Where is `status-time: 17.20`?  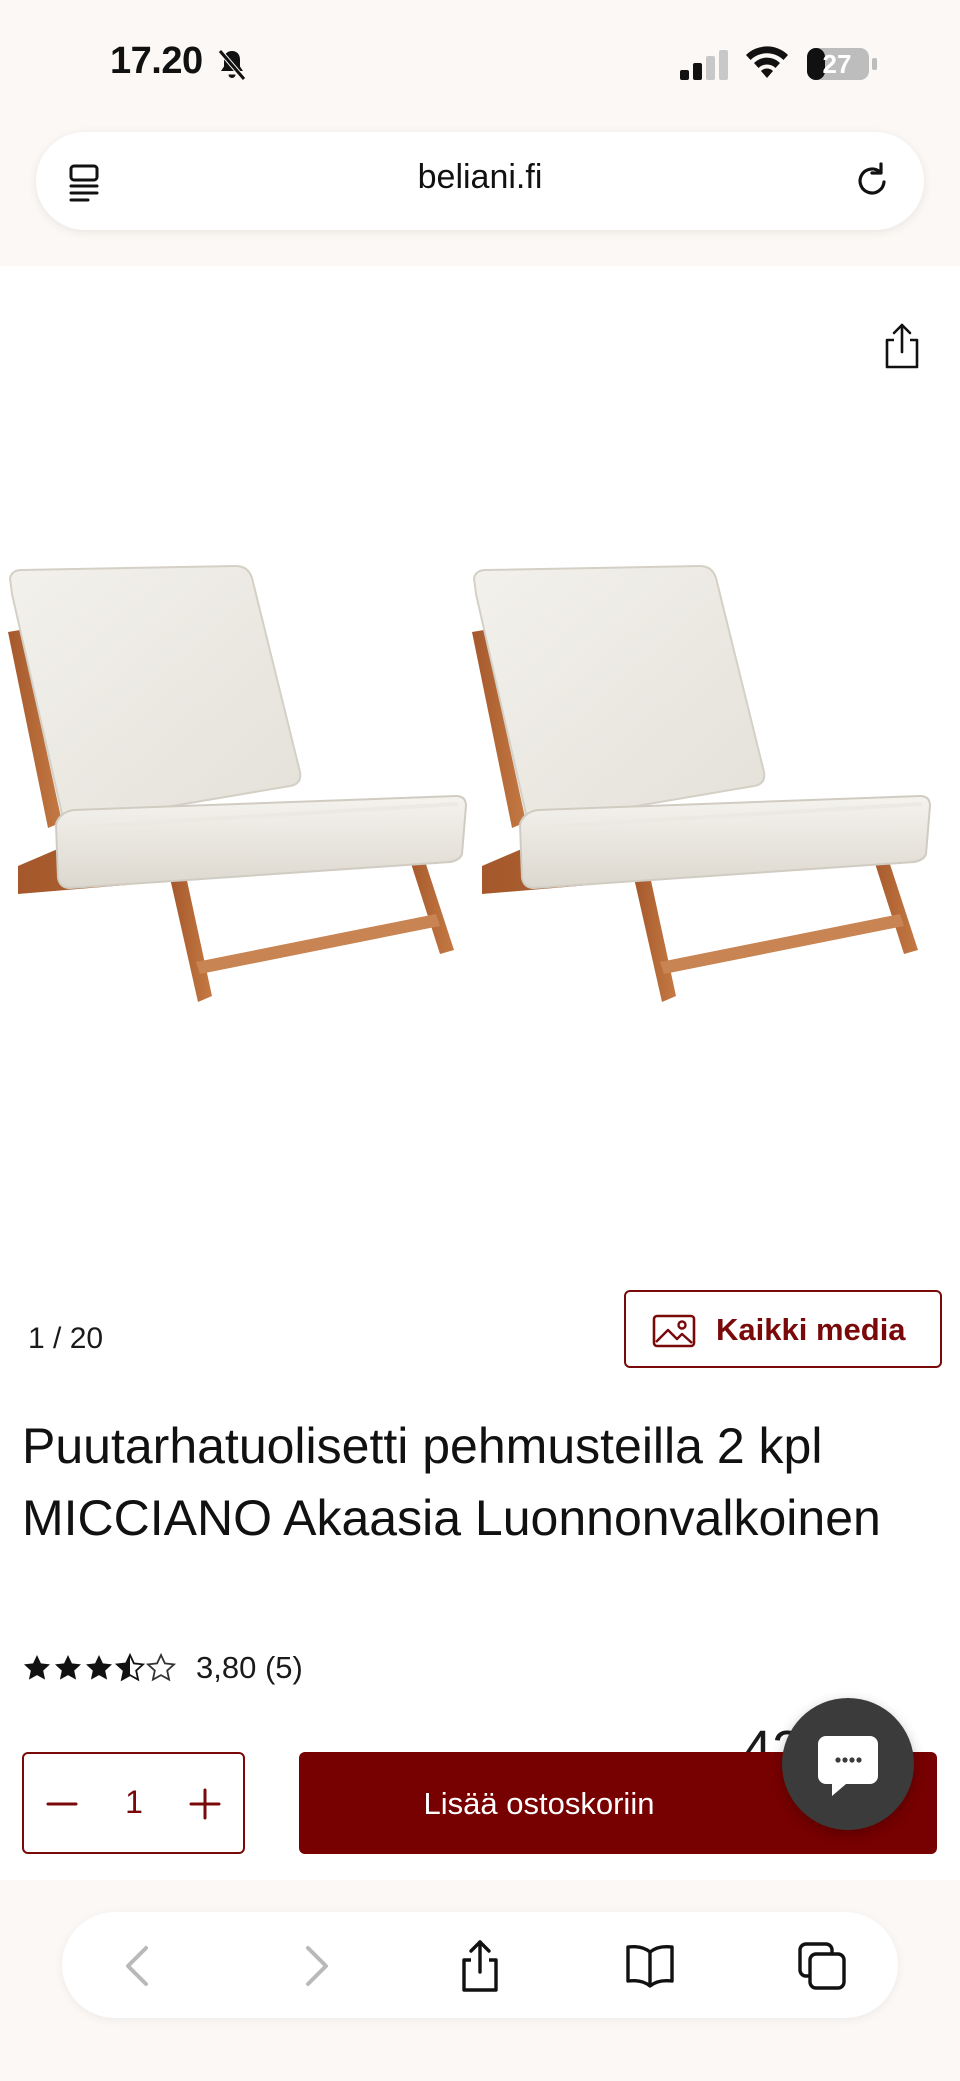
status-time: 17.20 is located at coordinates (156, 61).